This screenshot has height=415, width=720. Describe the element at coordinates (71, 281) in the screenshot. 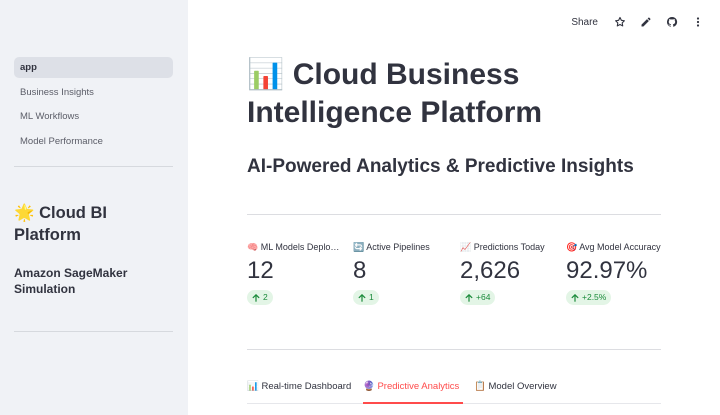

I see `sidebar-subtitle: Amazon SageMaker Simulation` at that location.